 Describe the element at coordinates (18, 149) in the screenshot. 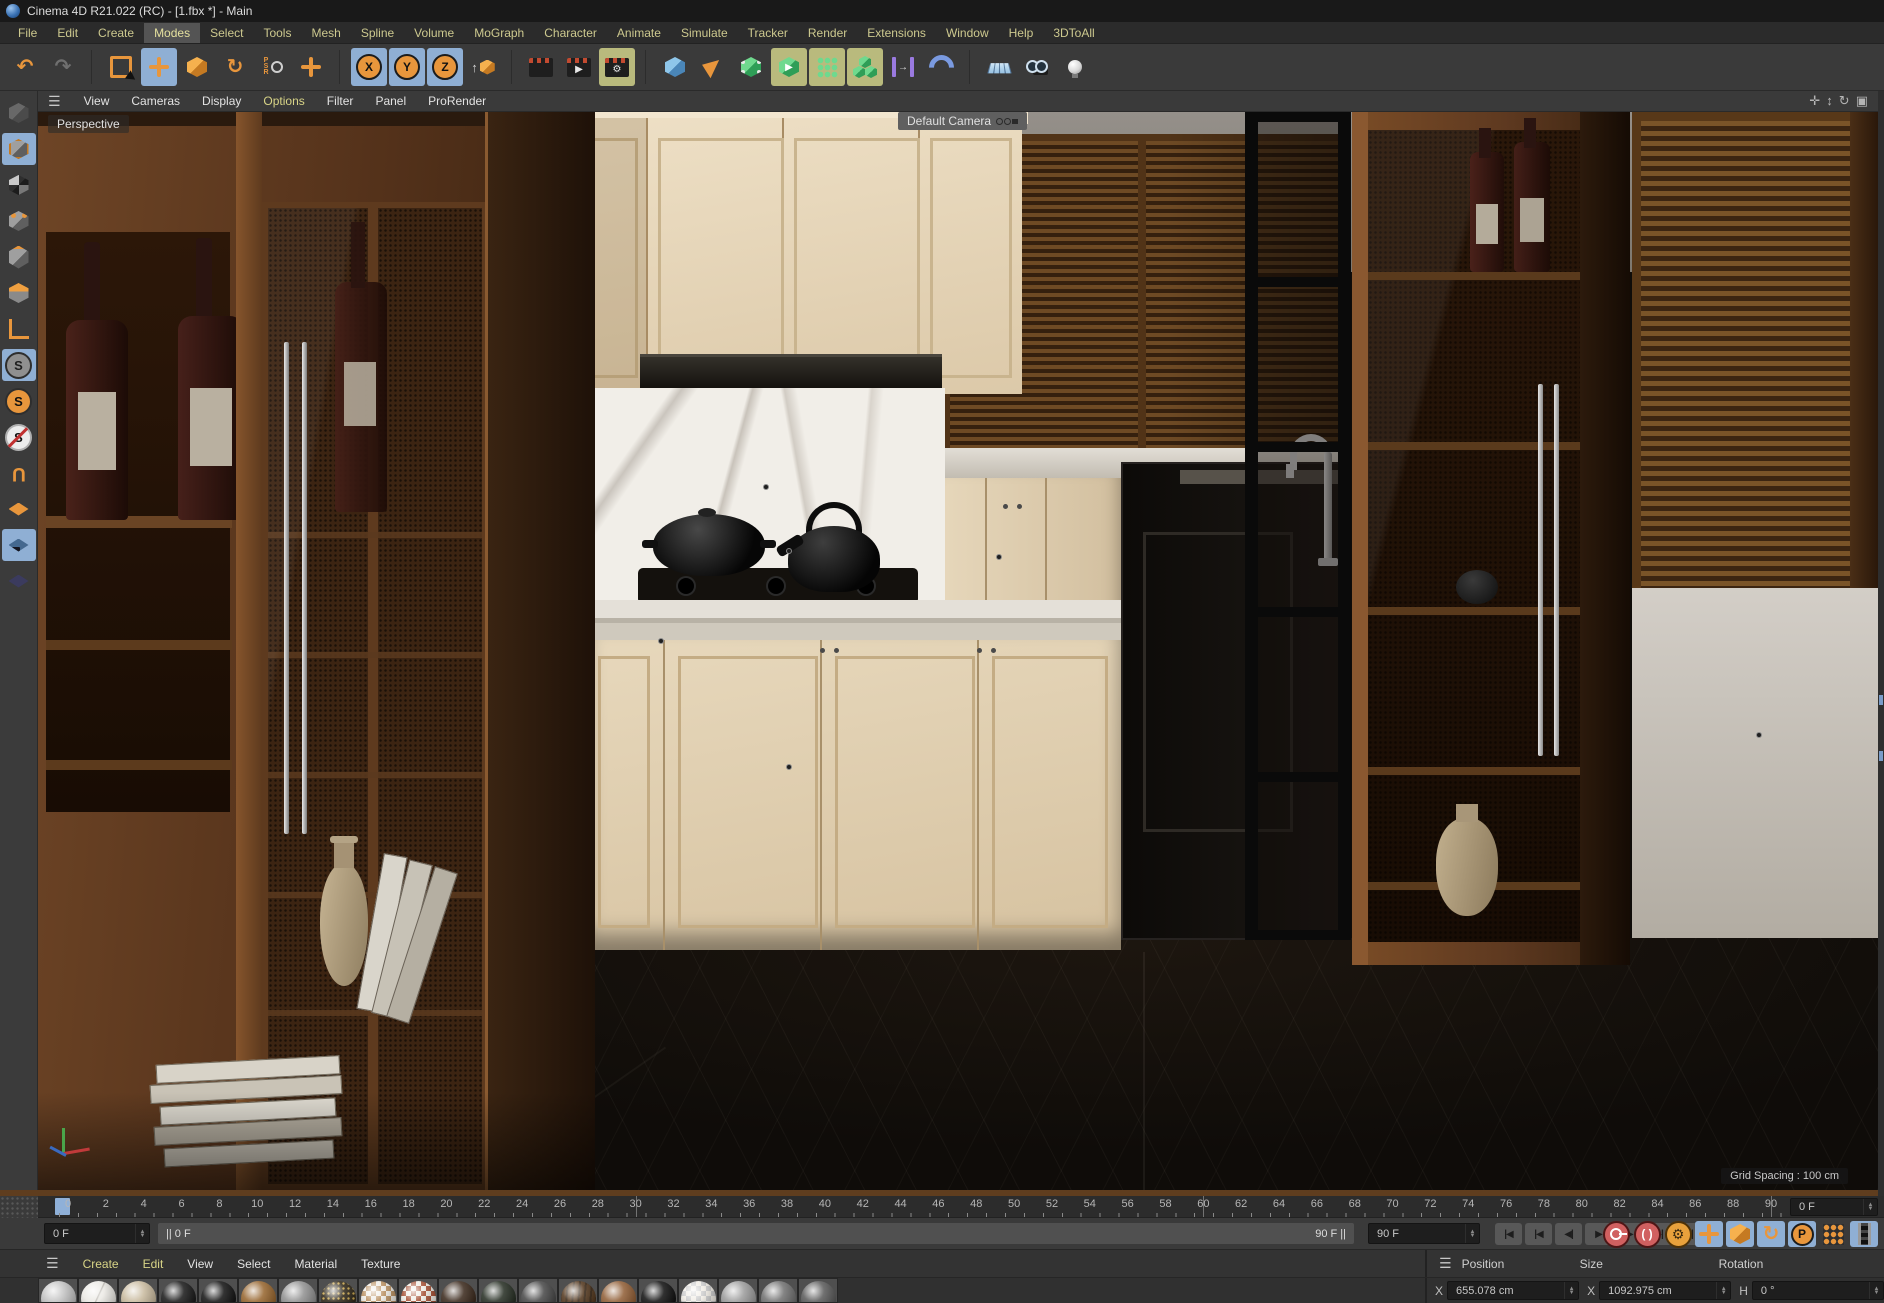

I see `model-mode-button` at that location.